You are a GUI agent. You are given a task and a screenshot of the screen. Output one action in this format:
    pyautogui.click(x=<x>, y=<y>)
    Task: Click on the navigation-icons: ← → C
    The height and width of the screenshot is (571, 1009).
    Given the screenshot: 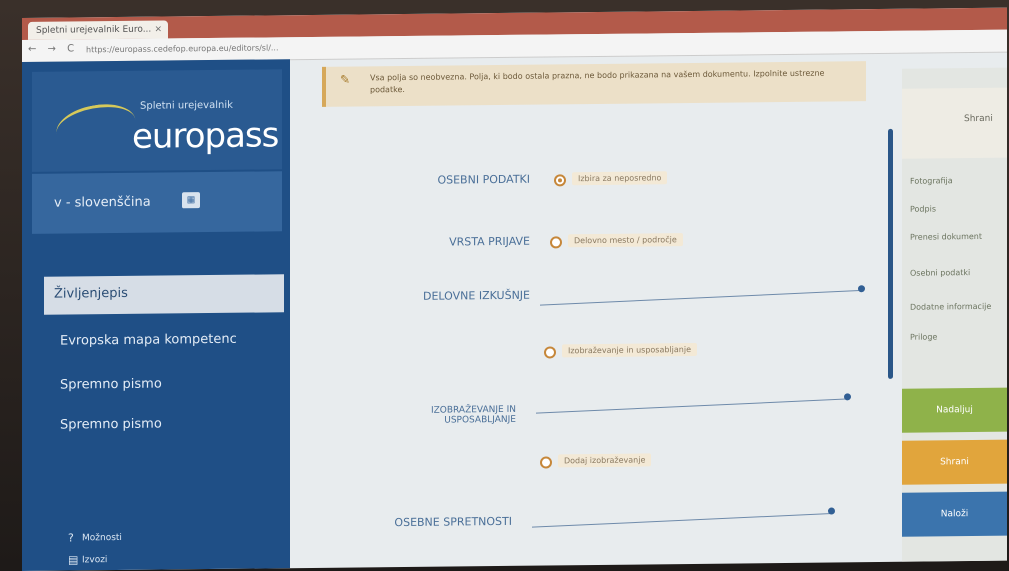 What is the action you would take?
    pyautogui.click(x=53, y=49)
    